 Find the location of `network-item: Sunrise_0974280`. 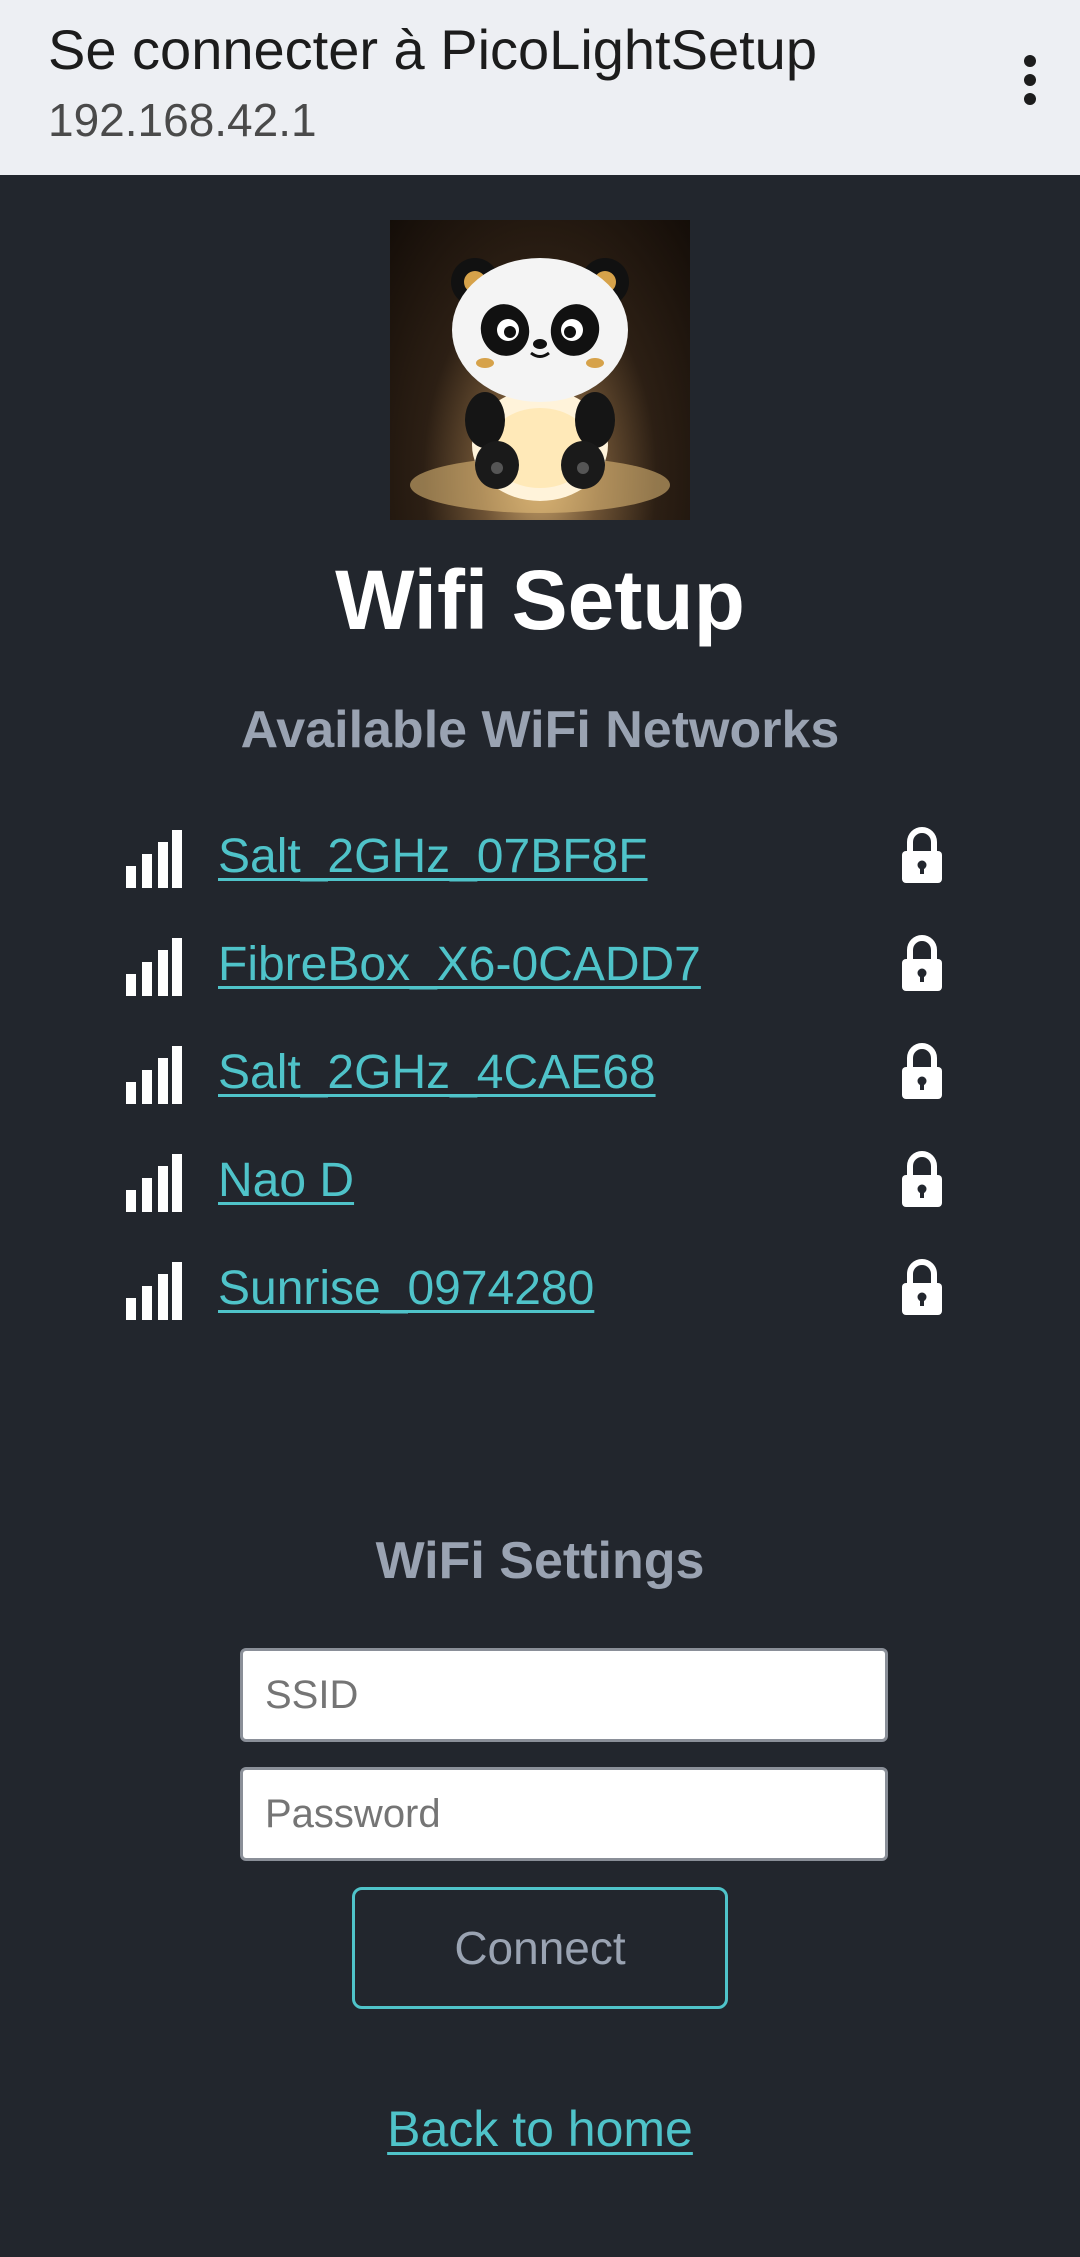

network-item: Sunrise_0974280 is located at coordinates (540, 1291).